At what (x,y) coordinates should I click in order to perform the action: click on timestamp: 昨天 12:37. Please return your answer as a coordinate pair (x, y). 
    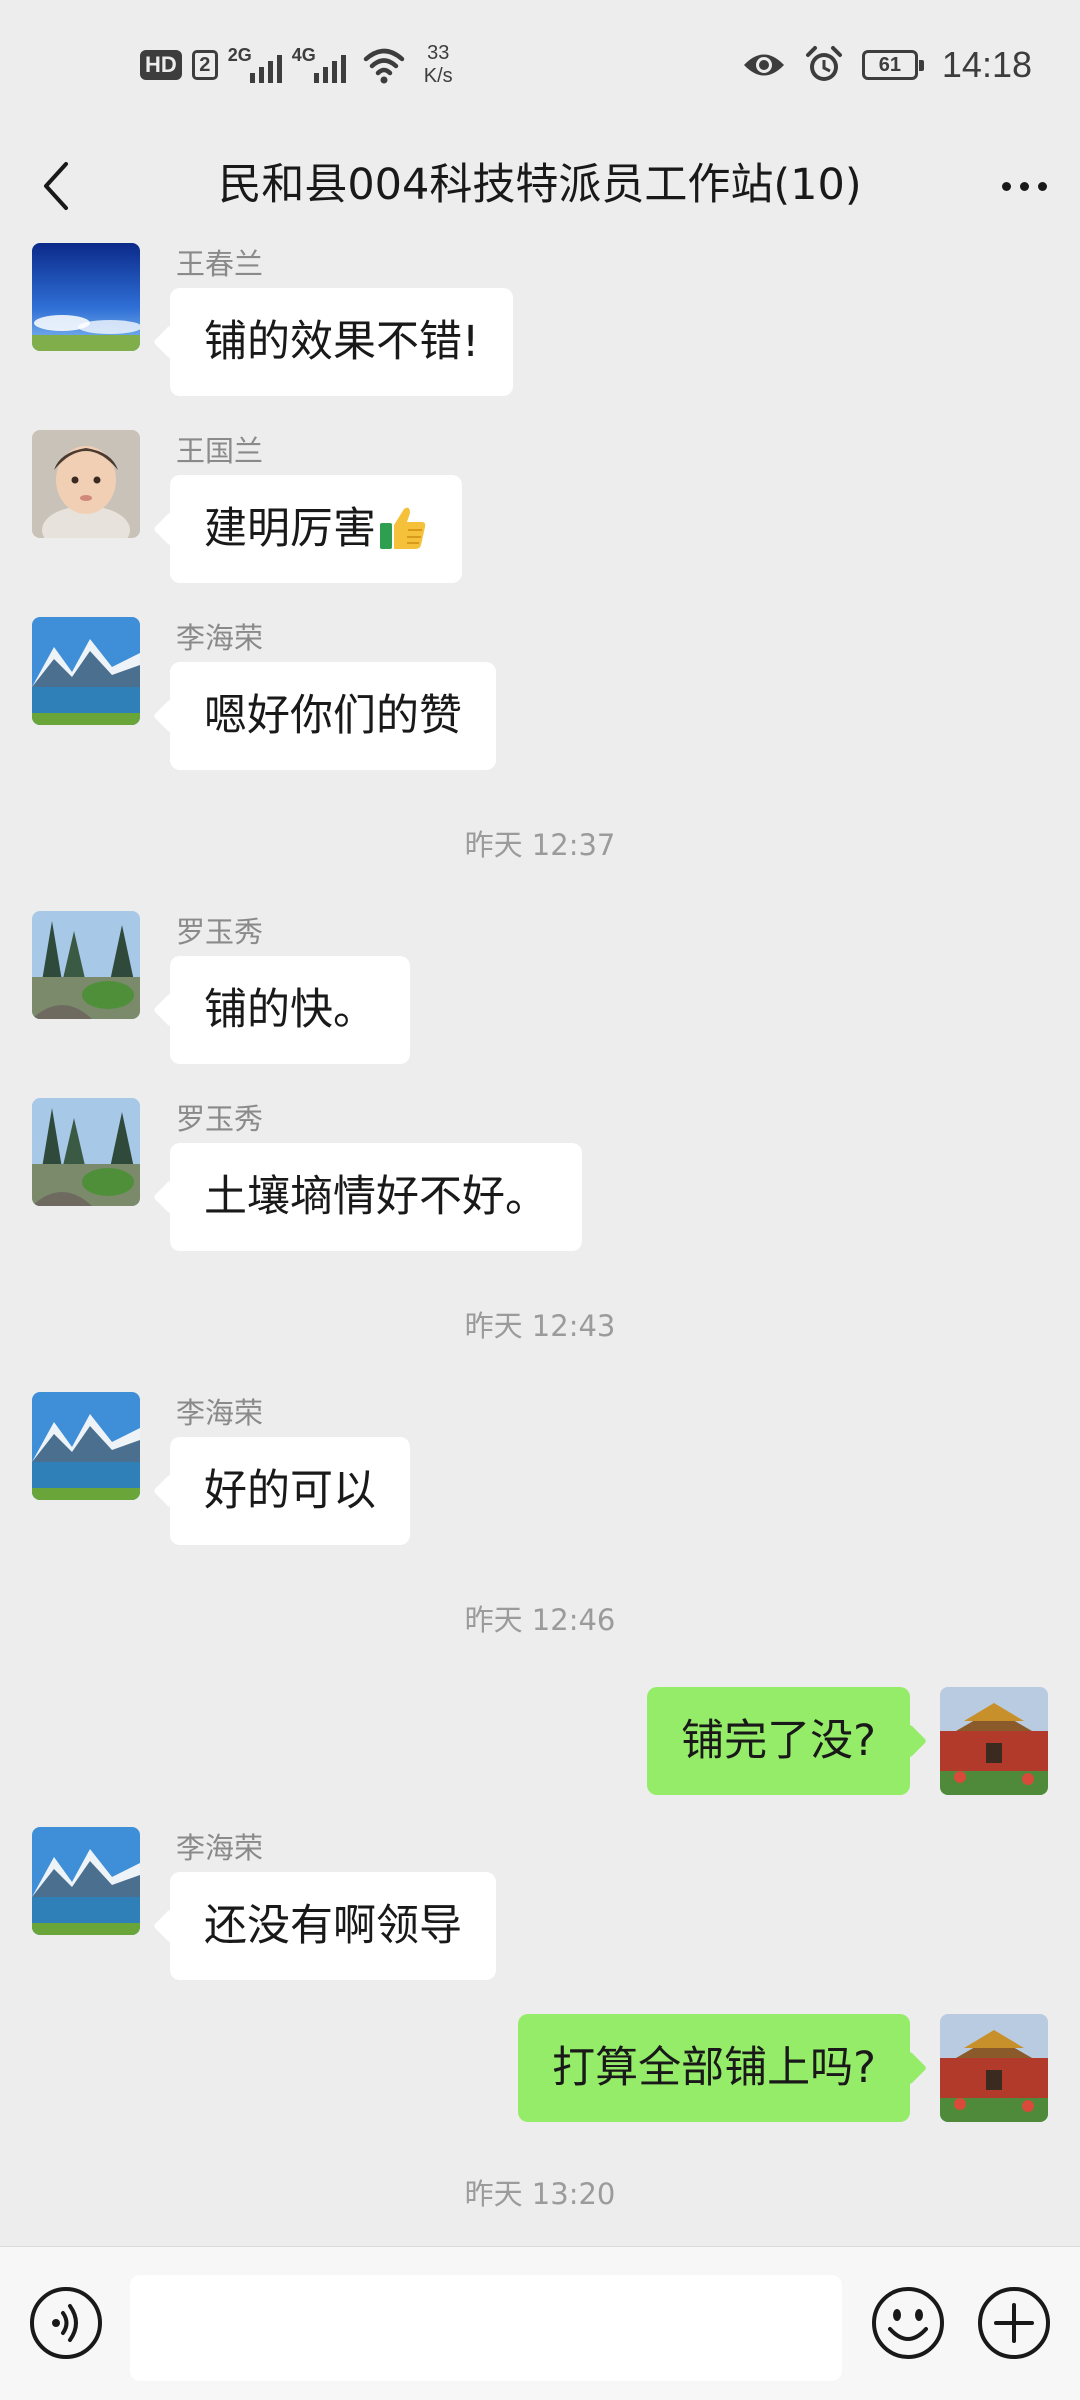
    Looking at the image, I should click on (540, 845).